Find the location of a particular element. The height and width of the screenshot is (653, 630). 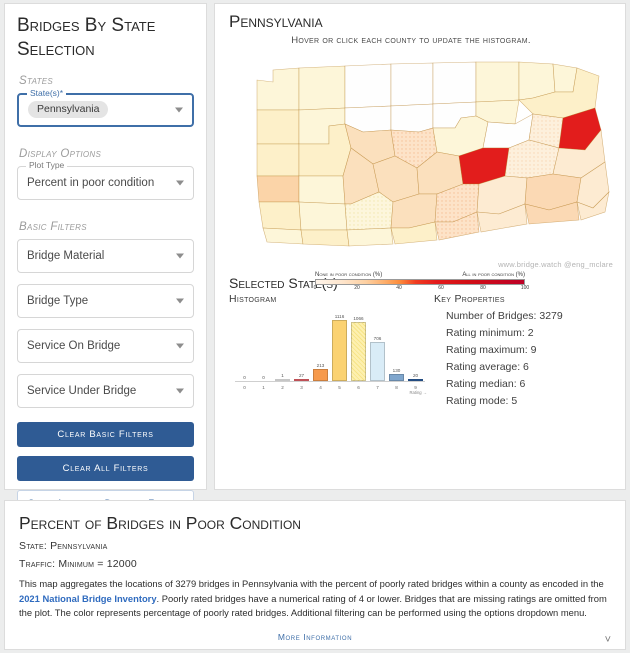

service-on-bridge-select: Service On Bridge is located at coordinates (105, 345).